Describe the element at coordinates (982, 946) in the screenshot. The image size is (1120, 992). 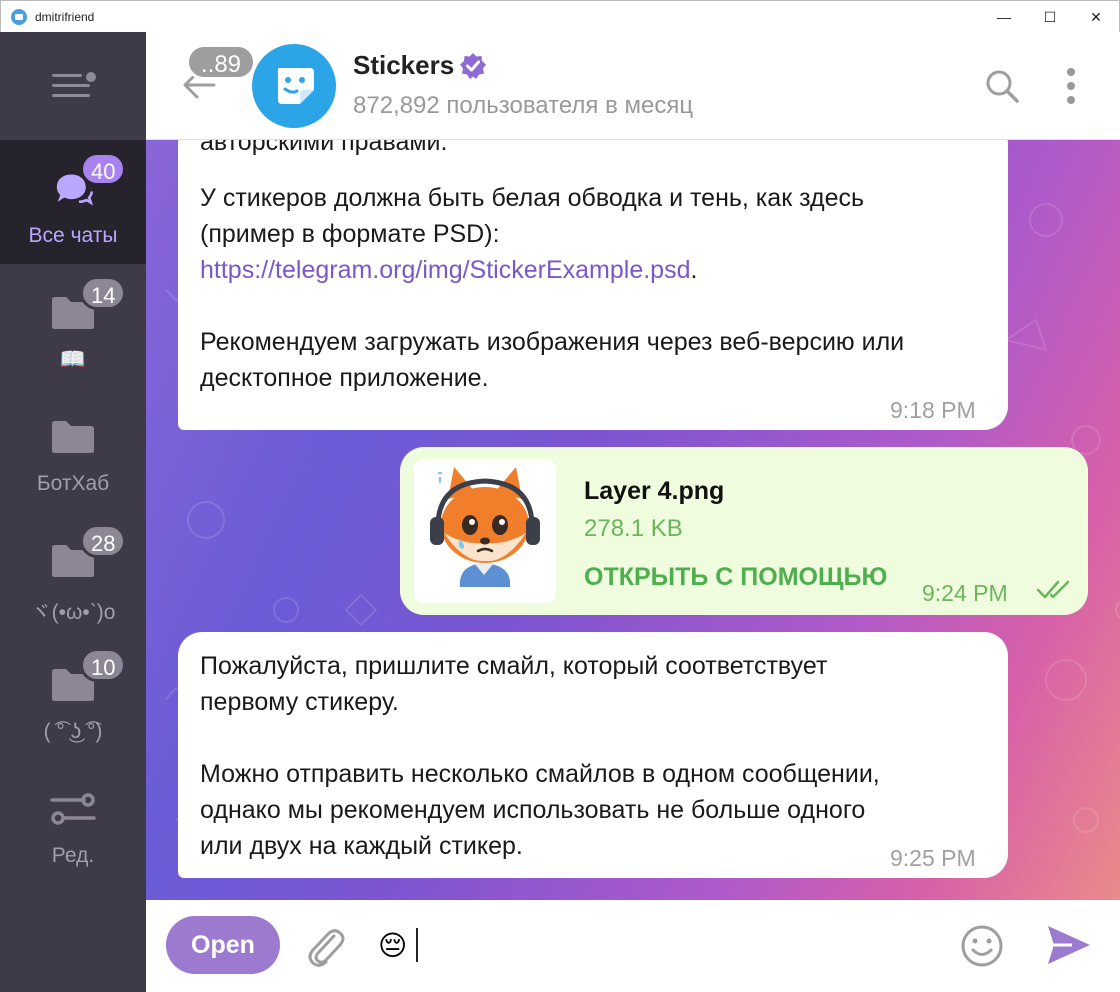
I see `emoji-icon` at that location.